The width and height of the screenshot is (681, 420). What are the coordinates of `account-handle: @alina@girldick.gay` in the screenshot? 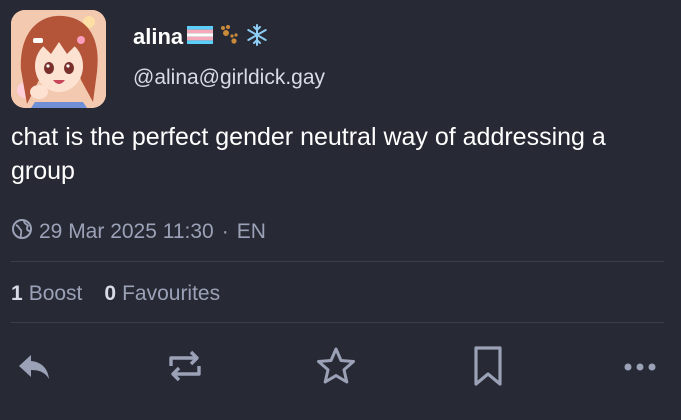 It's located at (229, 78).